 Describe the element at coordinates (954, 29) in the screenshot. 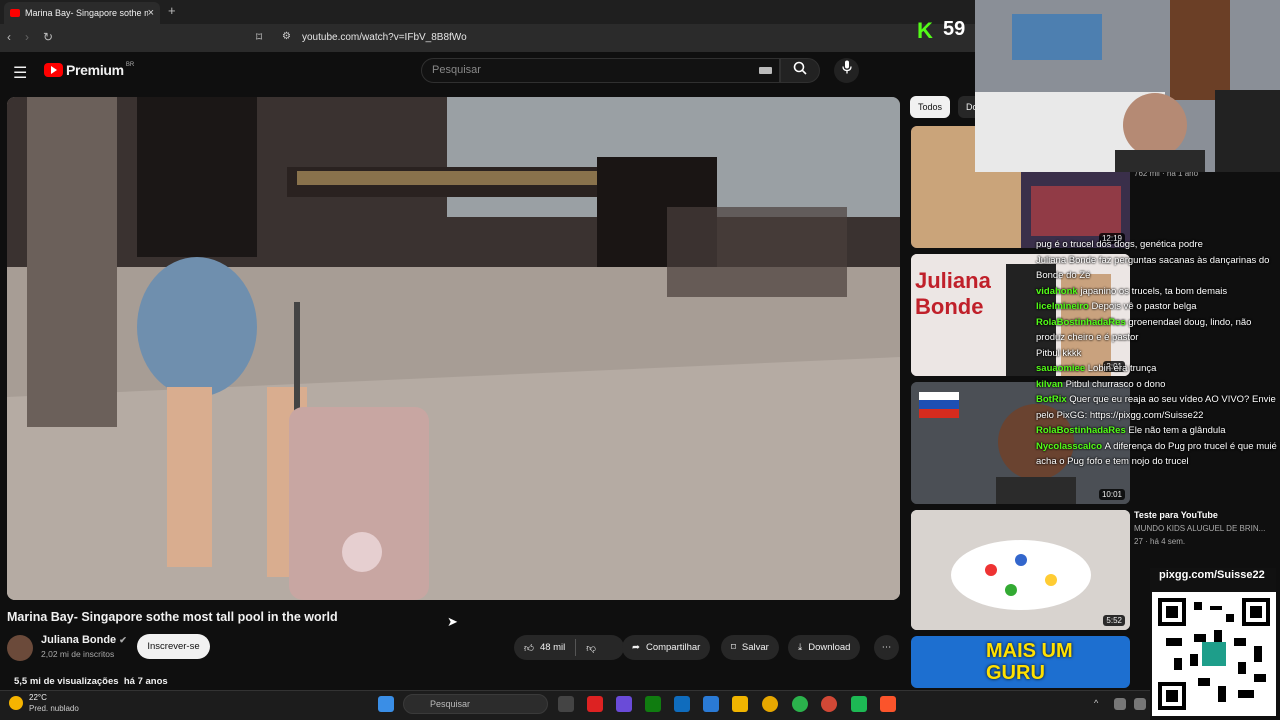

I see `viewer-count: 59` at that location.